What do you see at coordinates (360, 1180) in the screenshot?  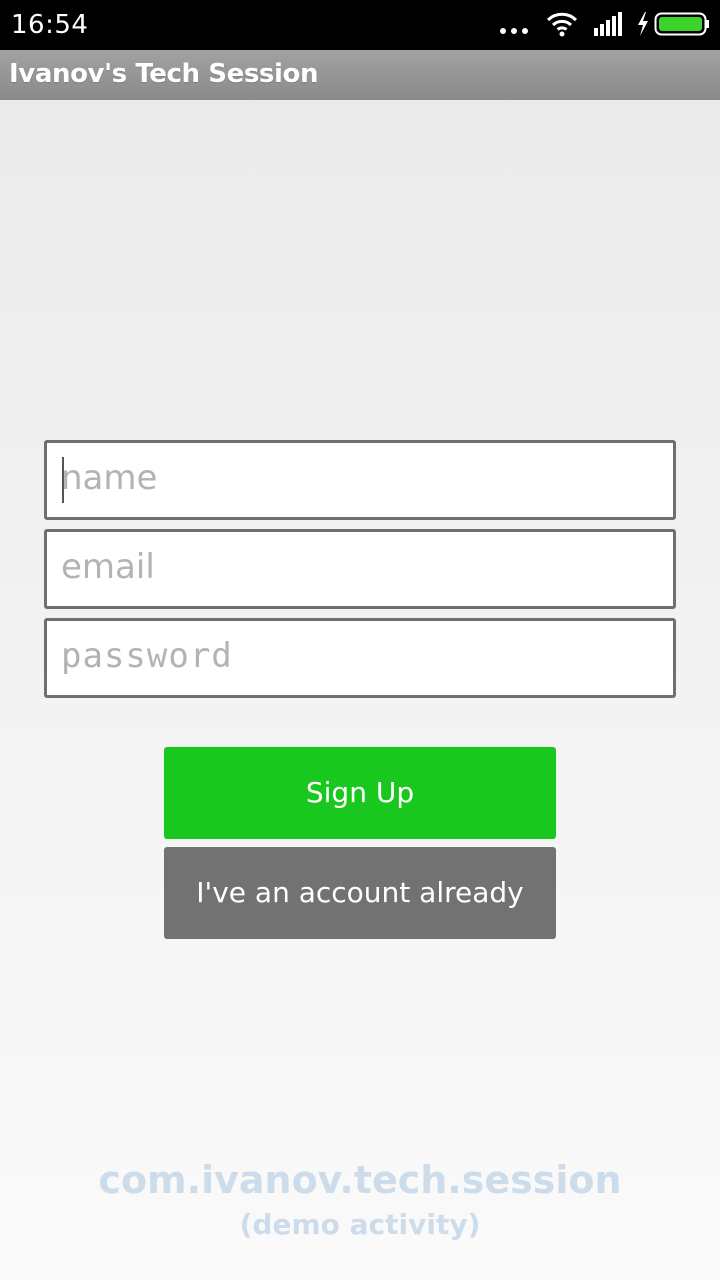 I see `package-name-watermark: com.ivanov.tech.session` at bounding box center [360, 1180].